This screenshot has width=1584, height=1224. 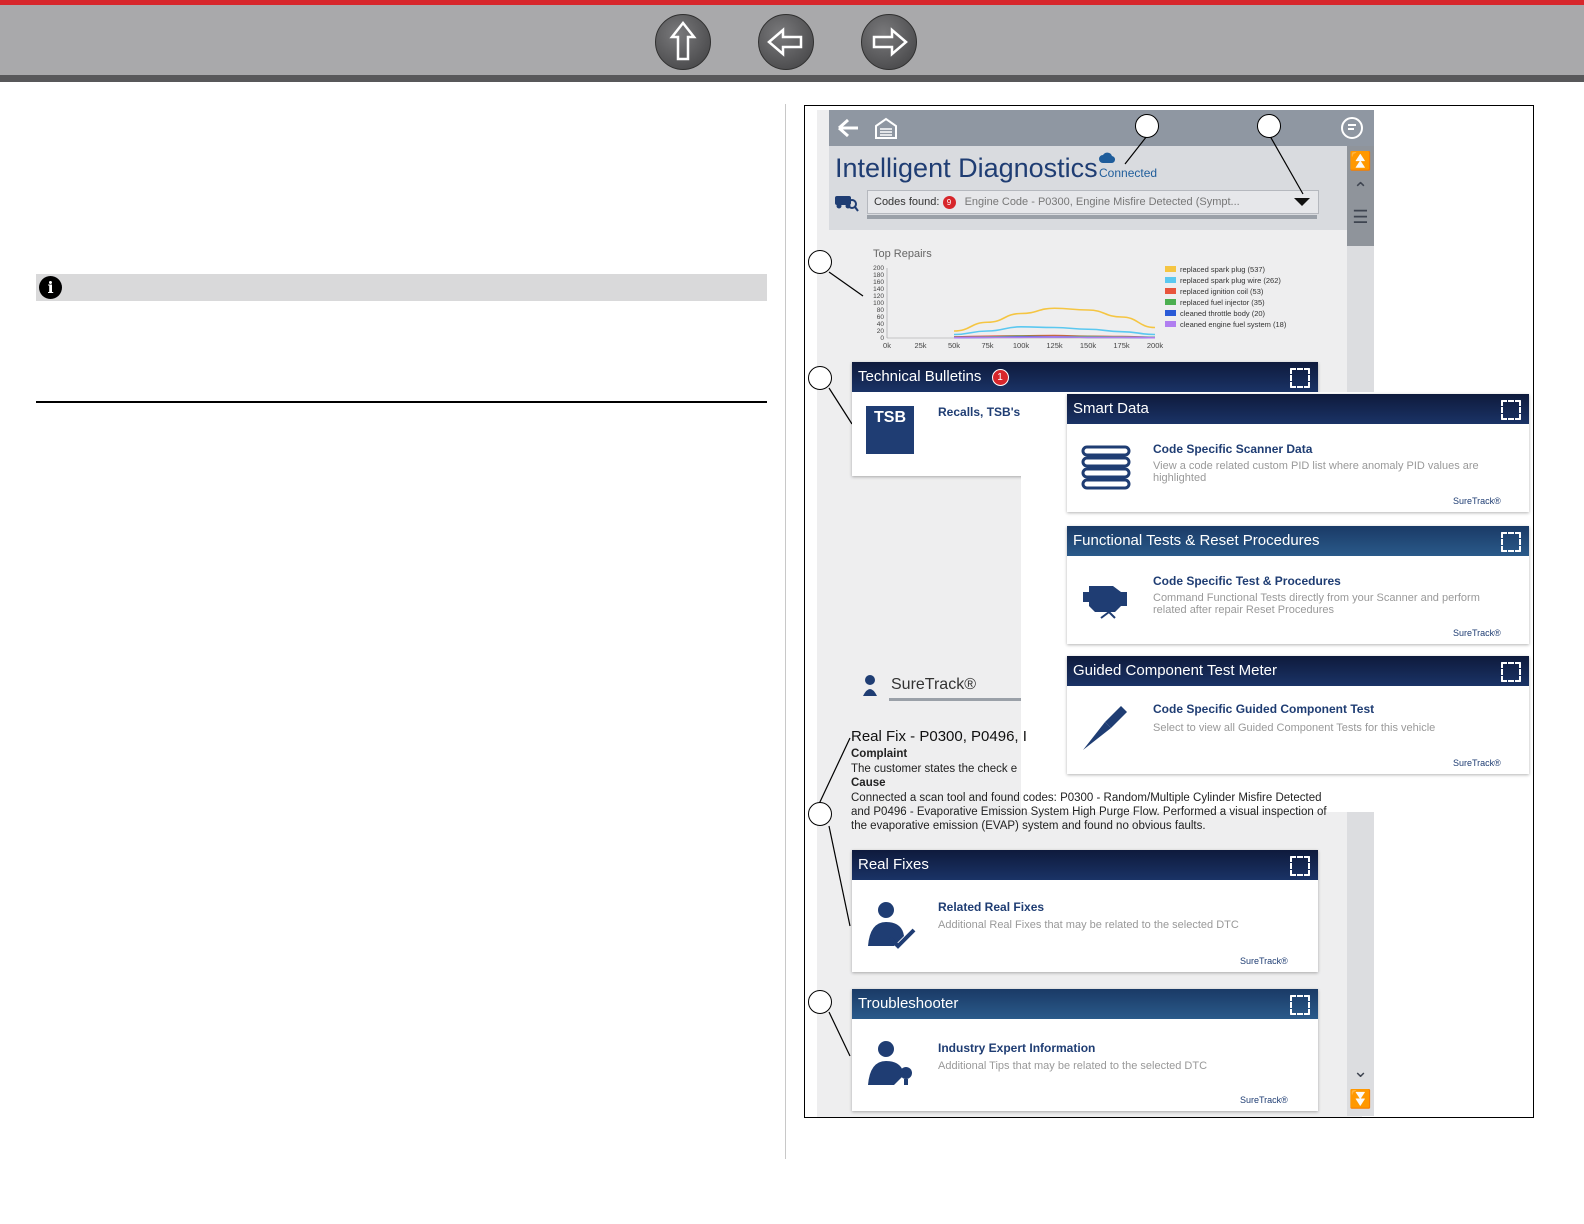 What do you see at coordinates (50, 287) in the screenshot?
I see `info-icon: i` at bounding box center [50, 287].